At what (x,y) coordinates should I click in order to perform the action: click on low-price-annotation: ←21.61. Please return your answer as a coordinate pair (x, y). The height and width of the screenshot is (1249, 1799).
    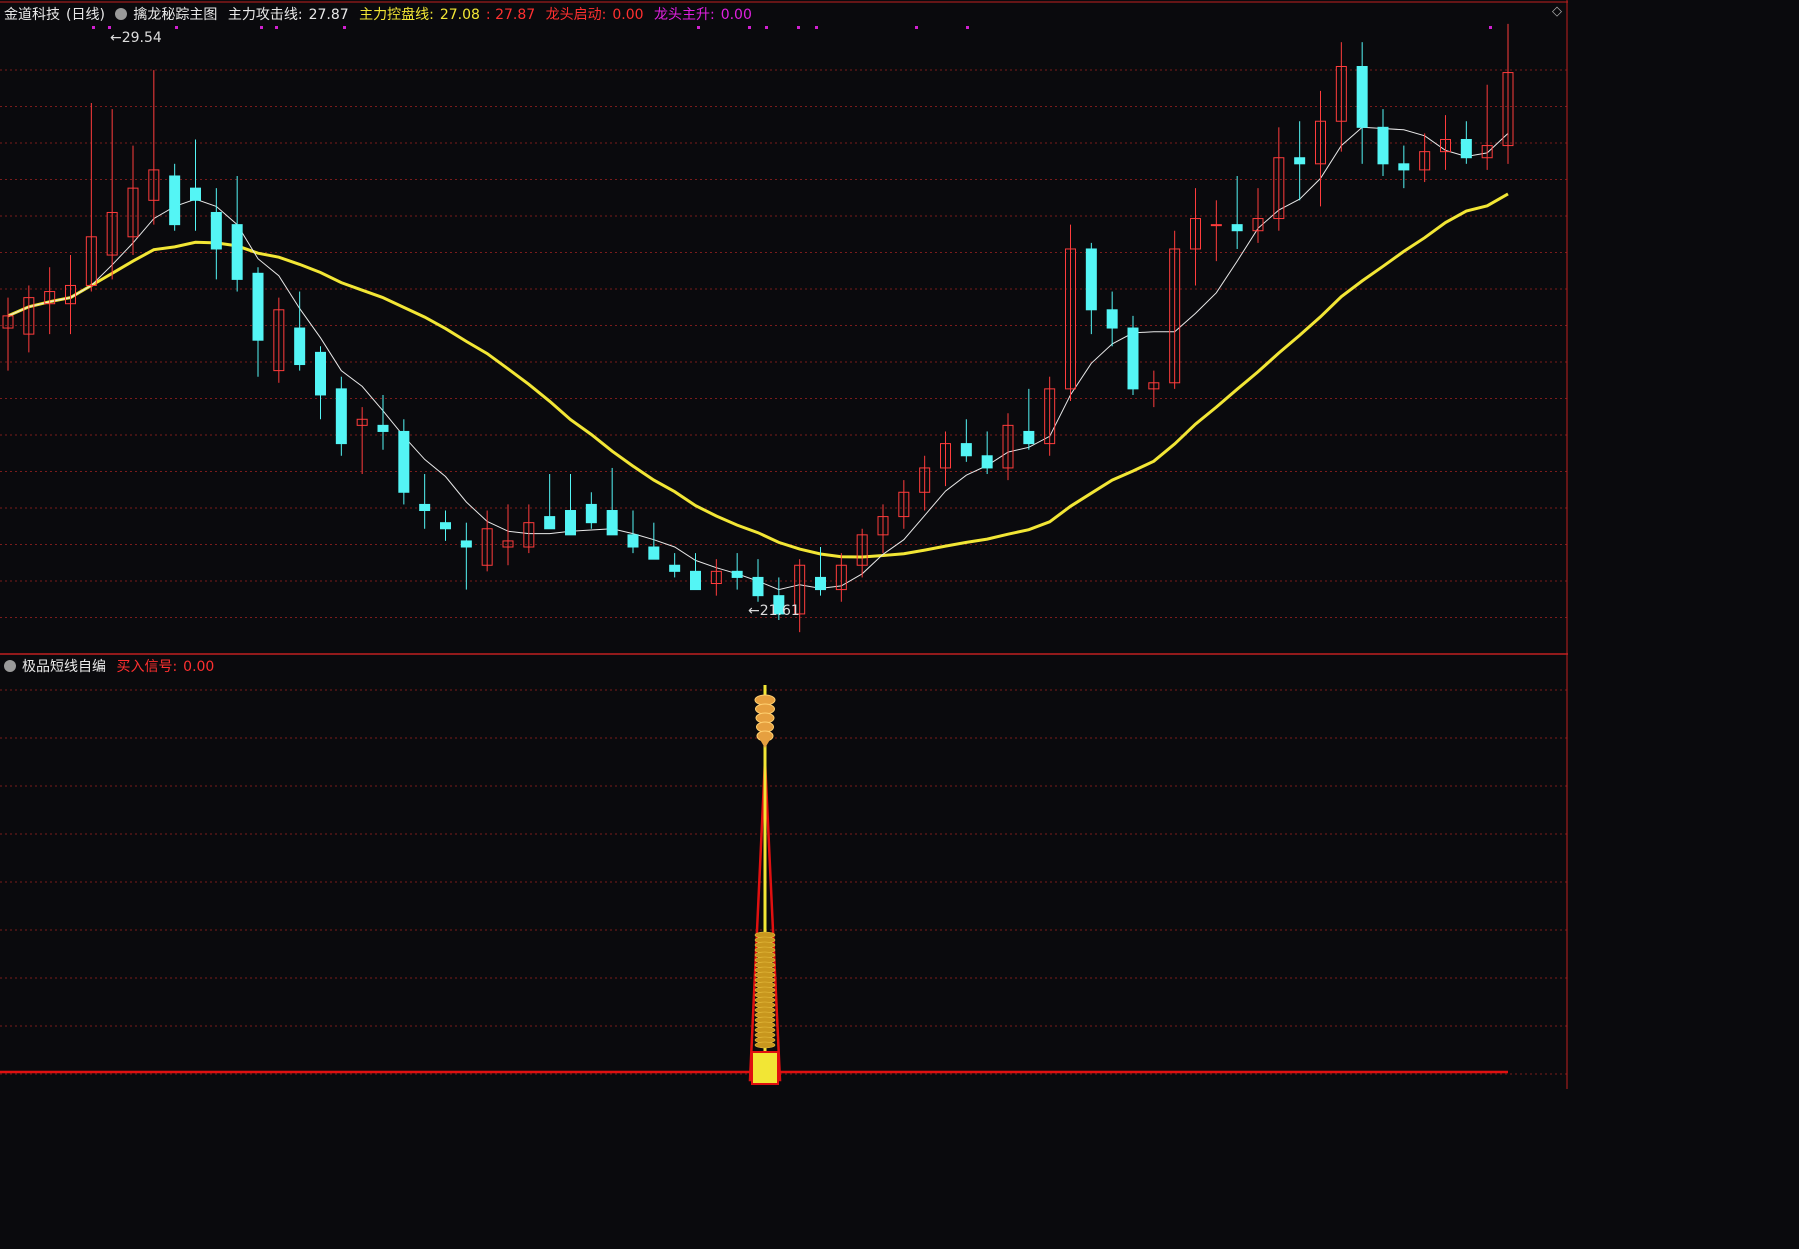
    Looking at the image, I should click on (774, 611).